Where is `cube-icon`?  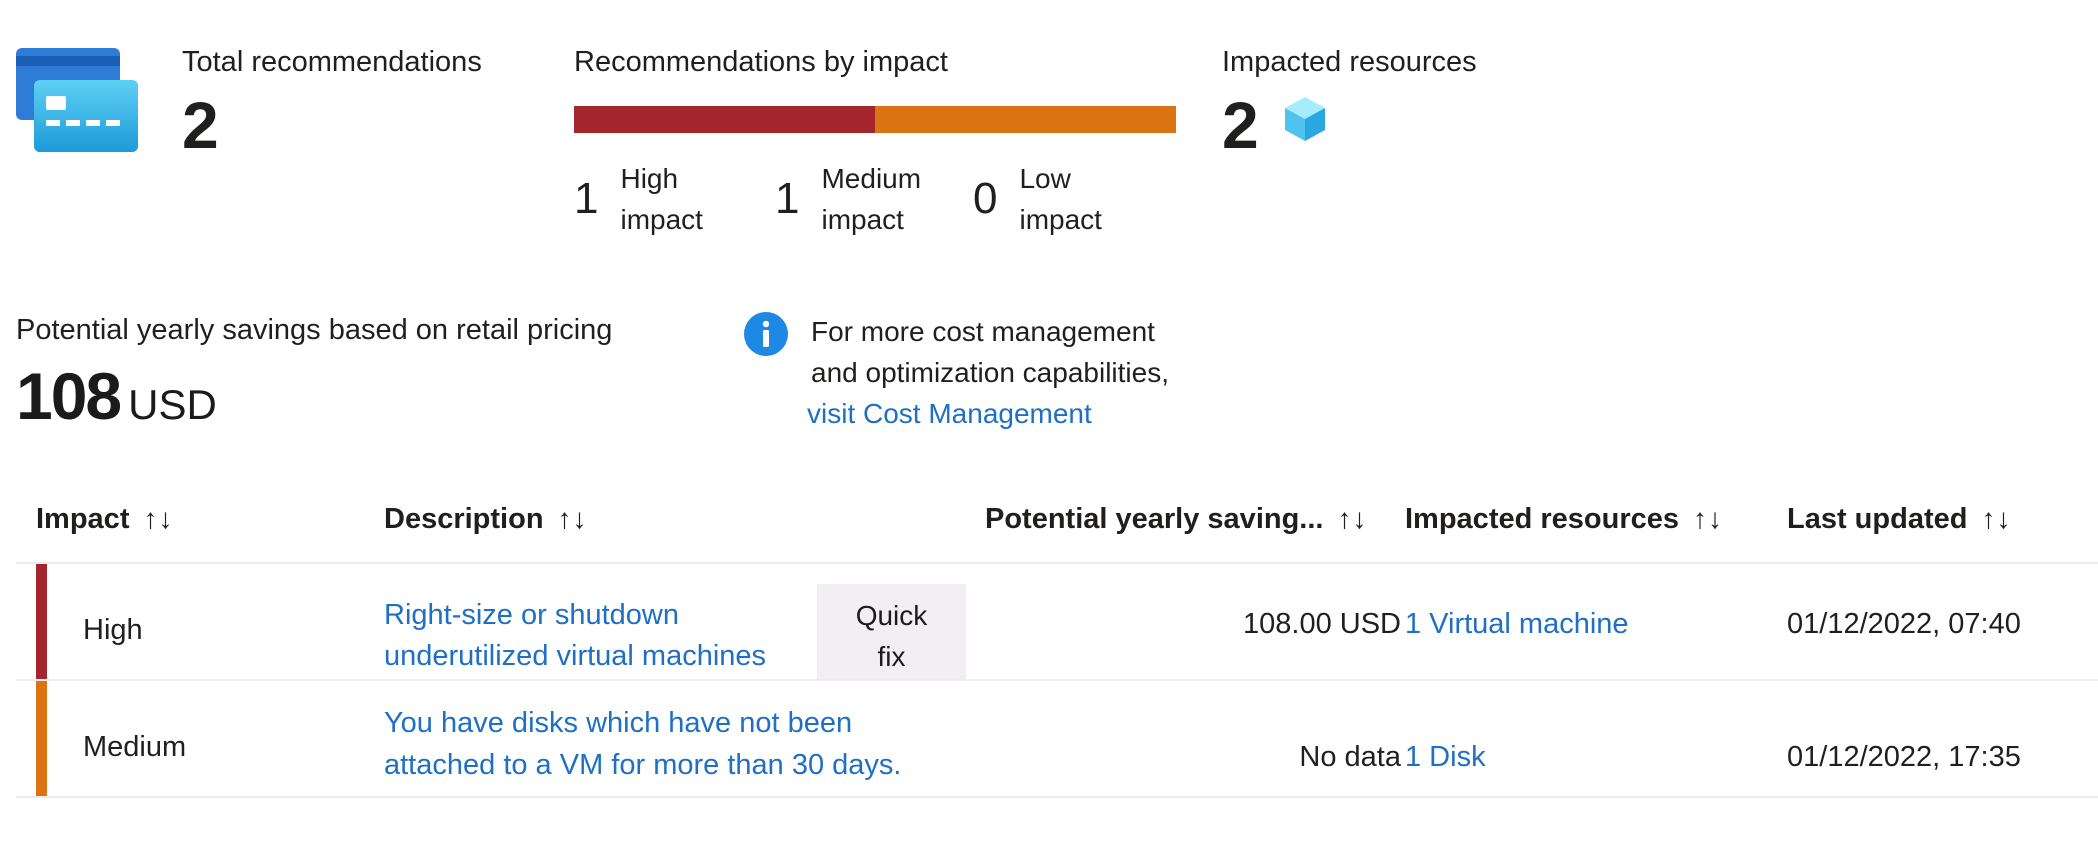
cube-icon is located at coordinates (1305, 119).